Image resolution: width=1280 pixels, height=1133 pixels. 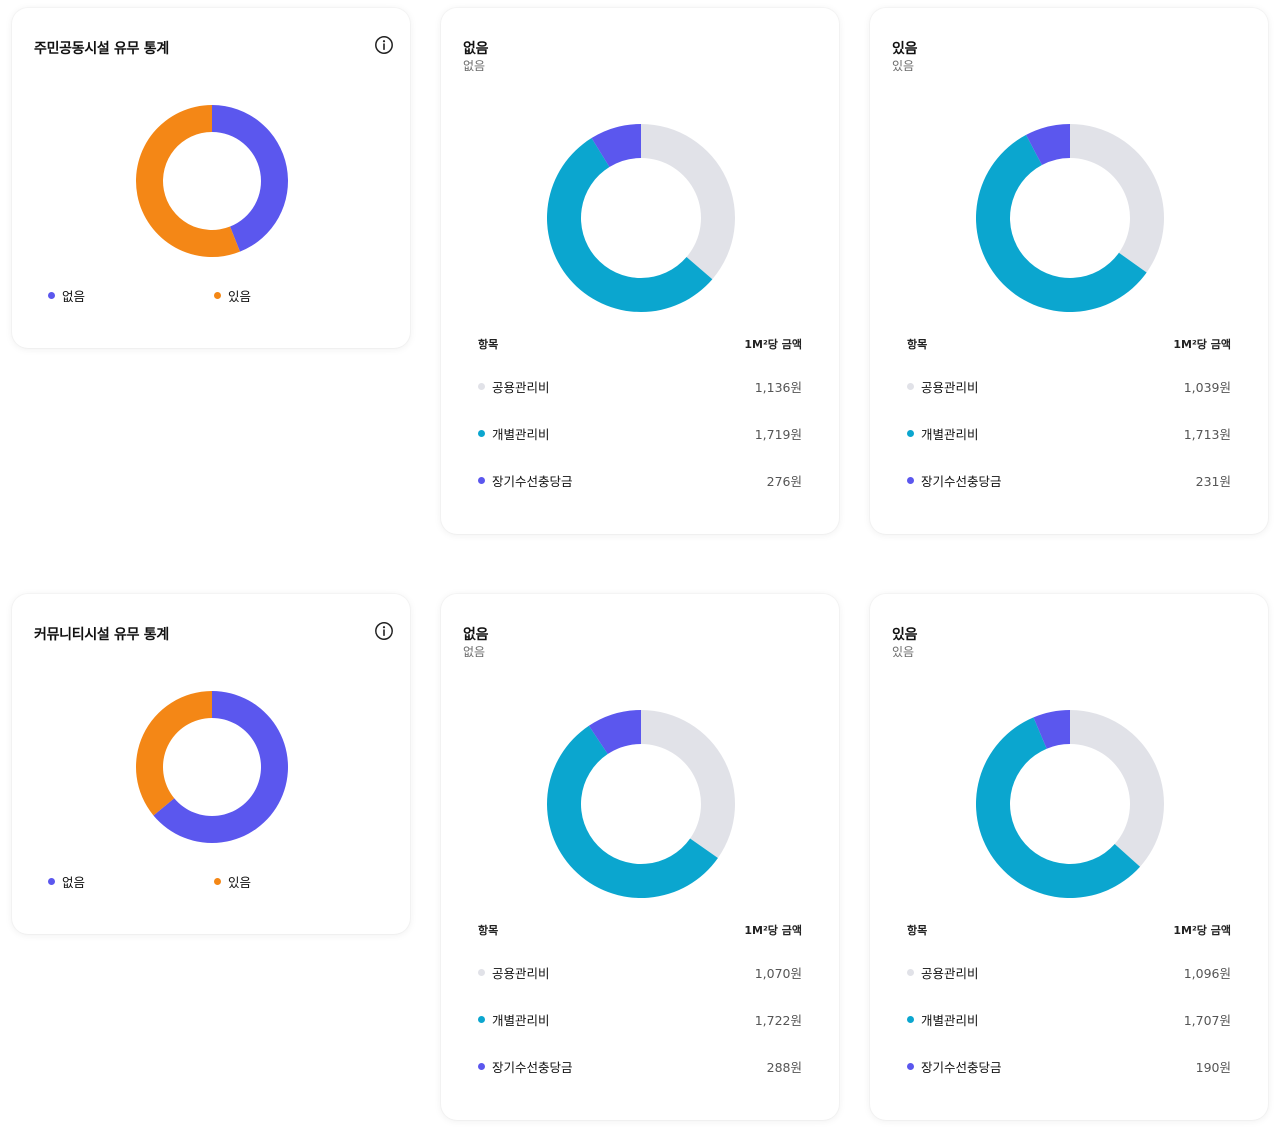 I want to click on row-amount: 1,722원, so click(x=778, y=1020).